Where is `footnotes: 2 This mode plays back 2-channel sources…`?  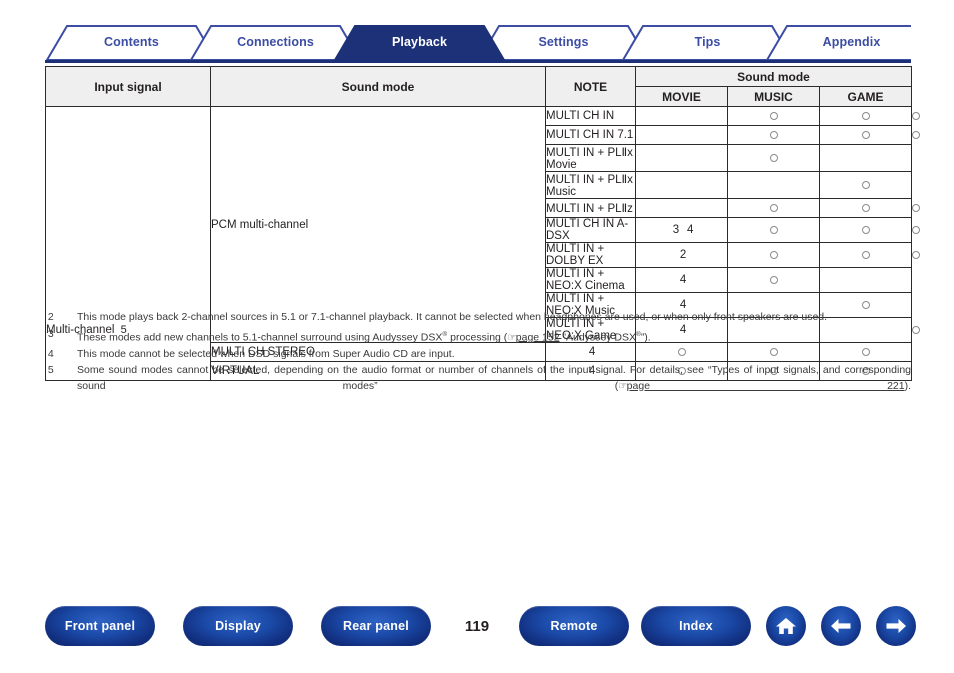 footnotes: 2 This mode plays back 2-channel sources… is located at coordinates (478, 360).